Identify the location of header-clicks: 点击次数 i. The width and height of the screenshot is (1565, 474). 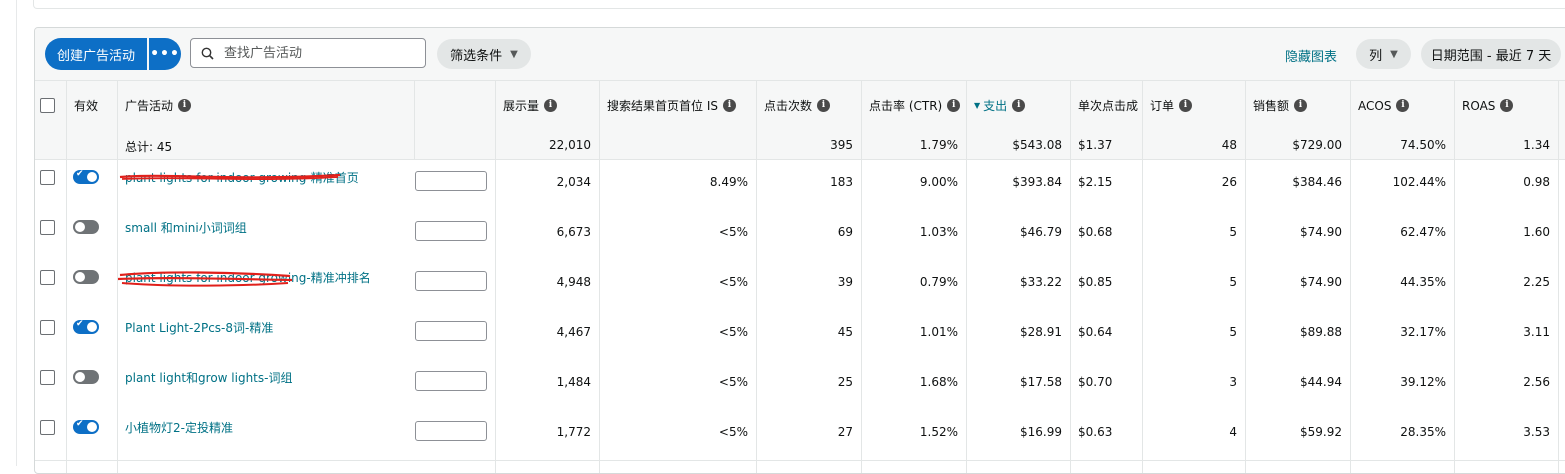
(808, 105).